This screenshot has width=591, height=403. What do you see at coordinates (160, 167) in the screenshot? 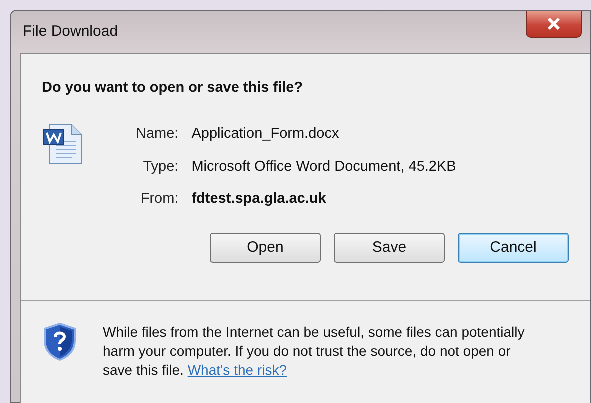
I see `field-label: Type:` at bounding box center [160, 167].